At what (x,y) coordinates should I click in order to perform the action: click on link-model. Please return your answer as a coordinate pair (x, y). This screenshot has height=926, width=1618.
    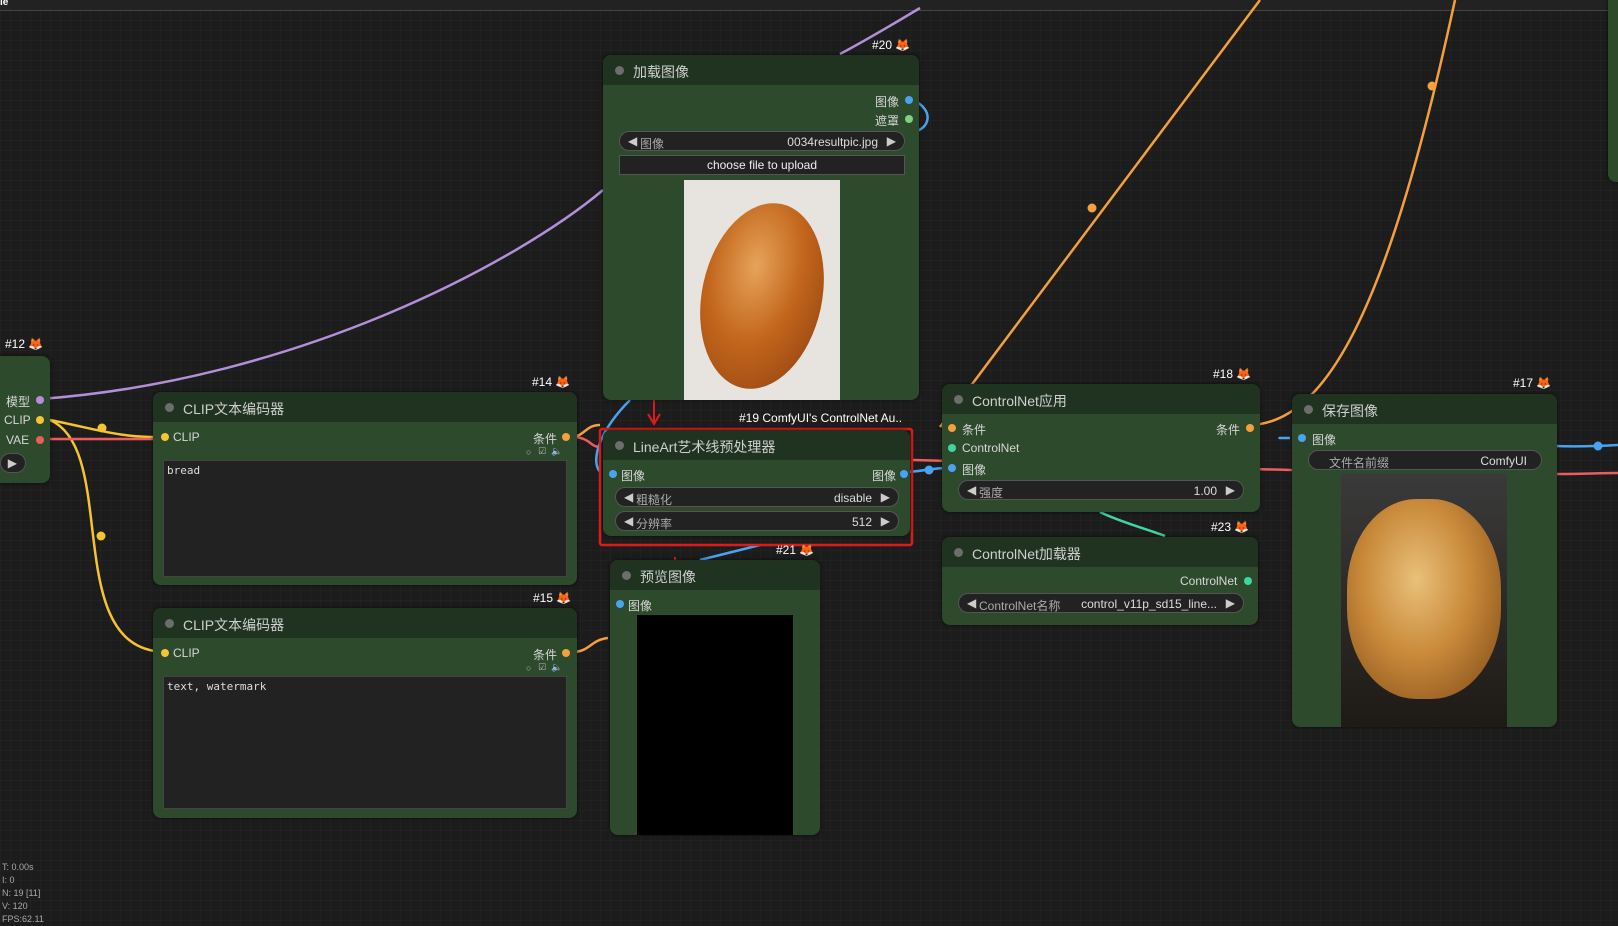
    Looking at the image, I should click on (321, 295).